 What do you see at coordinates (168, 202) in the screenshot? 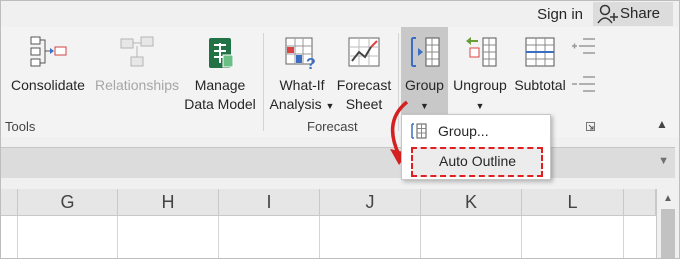
I see `column-header: H` at bounding box center [168, 202].